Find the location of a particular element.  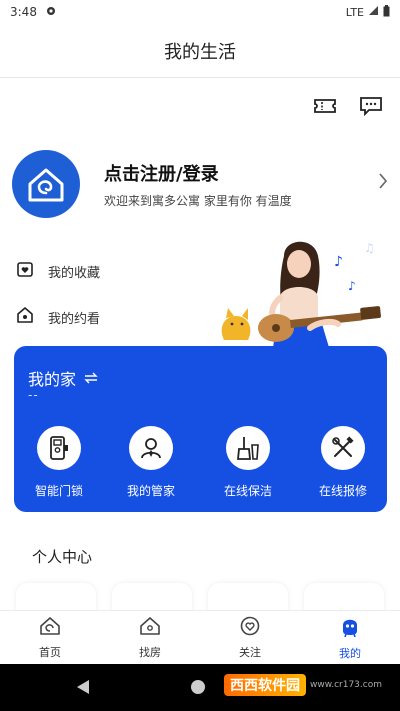

home-circle-icon is located at coordinates (198, 689).